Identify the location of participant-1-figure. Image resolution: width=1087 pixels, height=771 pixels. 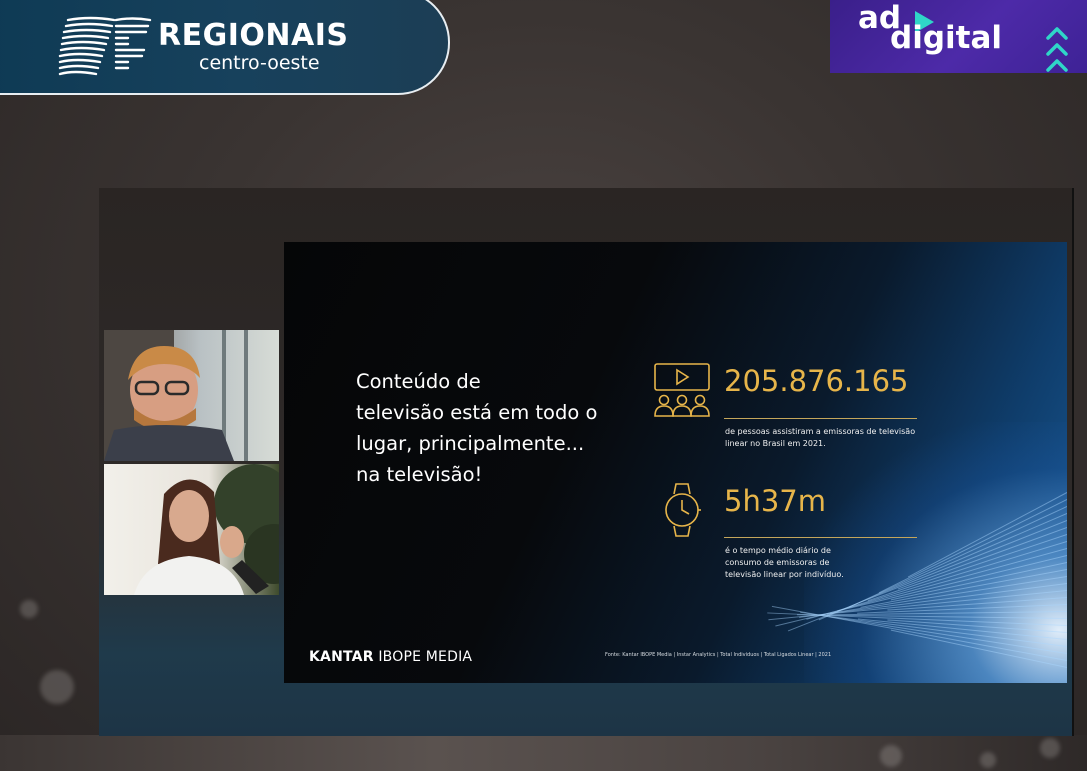
(176, 395).